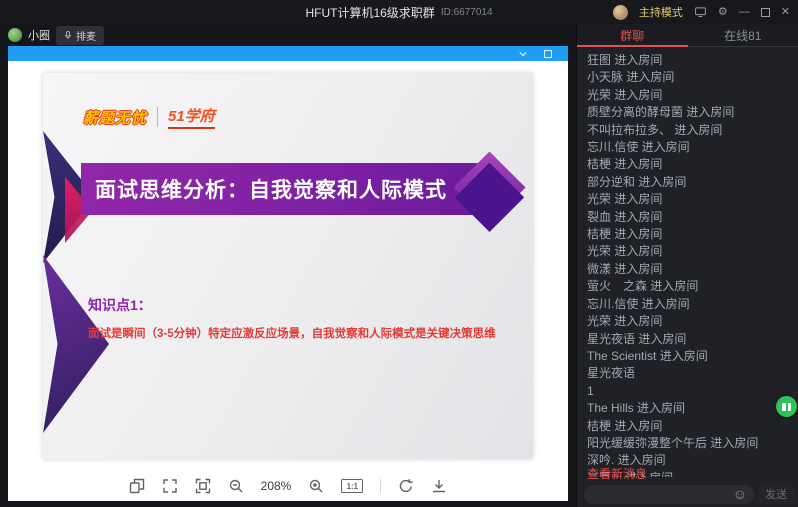 Image resolution: width=798 pixels, height=507 pixels. I want to click on zoom-in-icon, so click(316, 486).